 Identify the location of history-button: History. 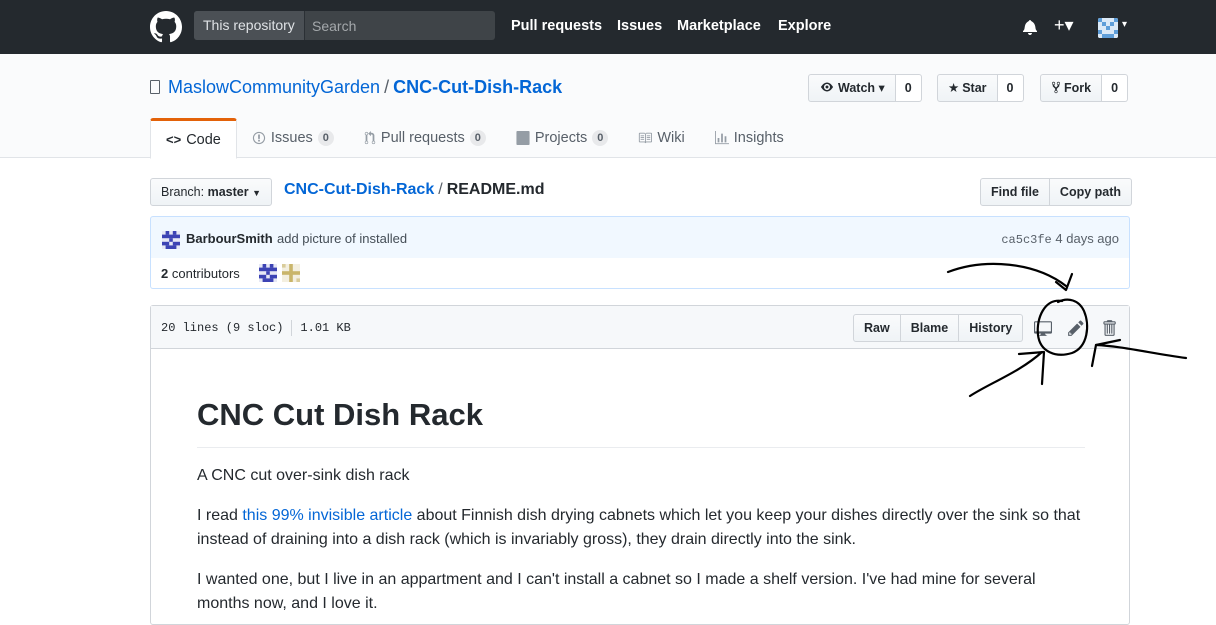
(991, 328).